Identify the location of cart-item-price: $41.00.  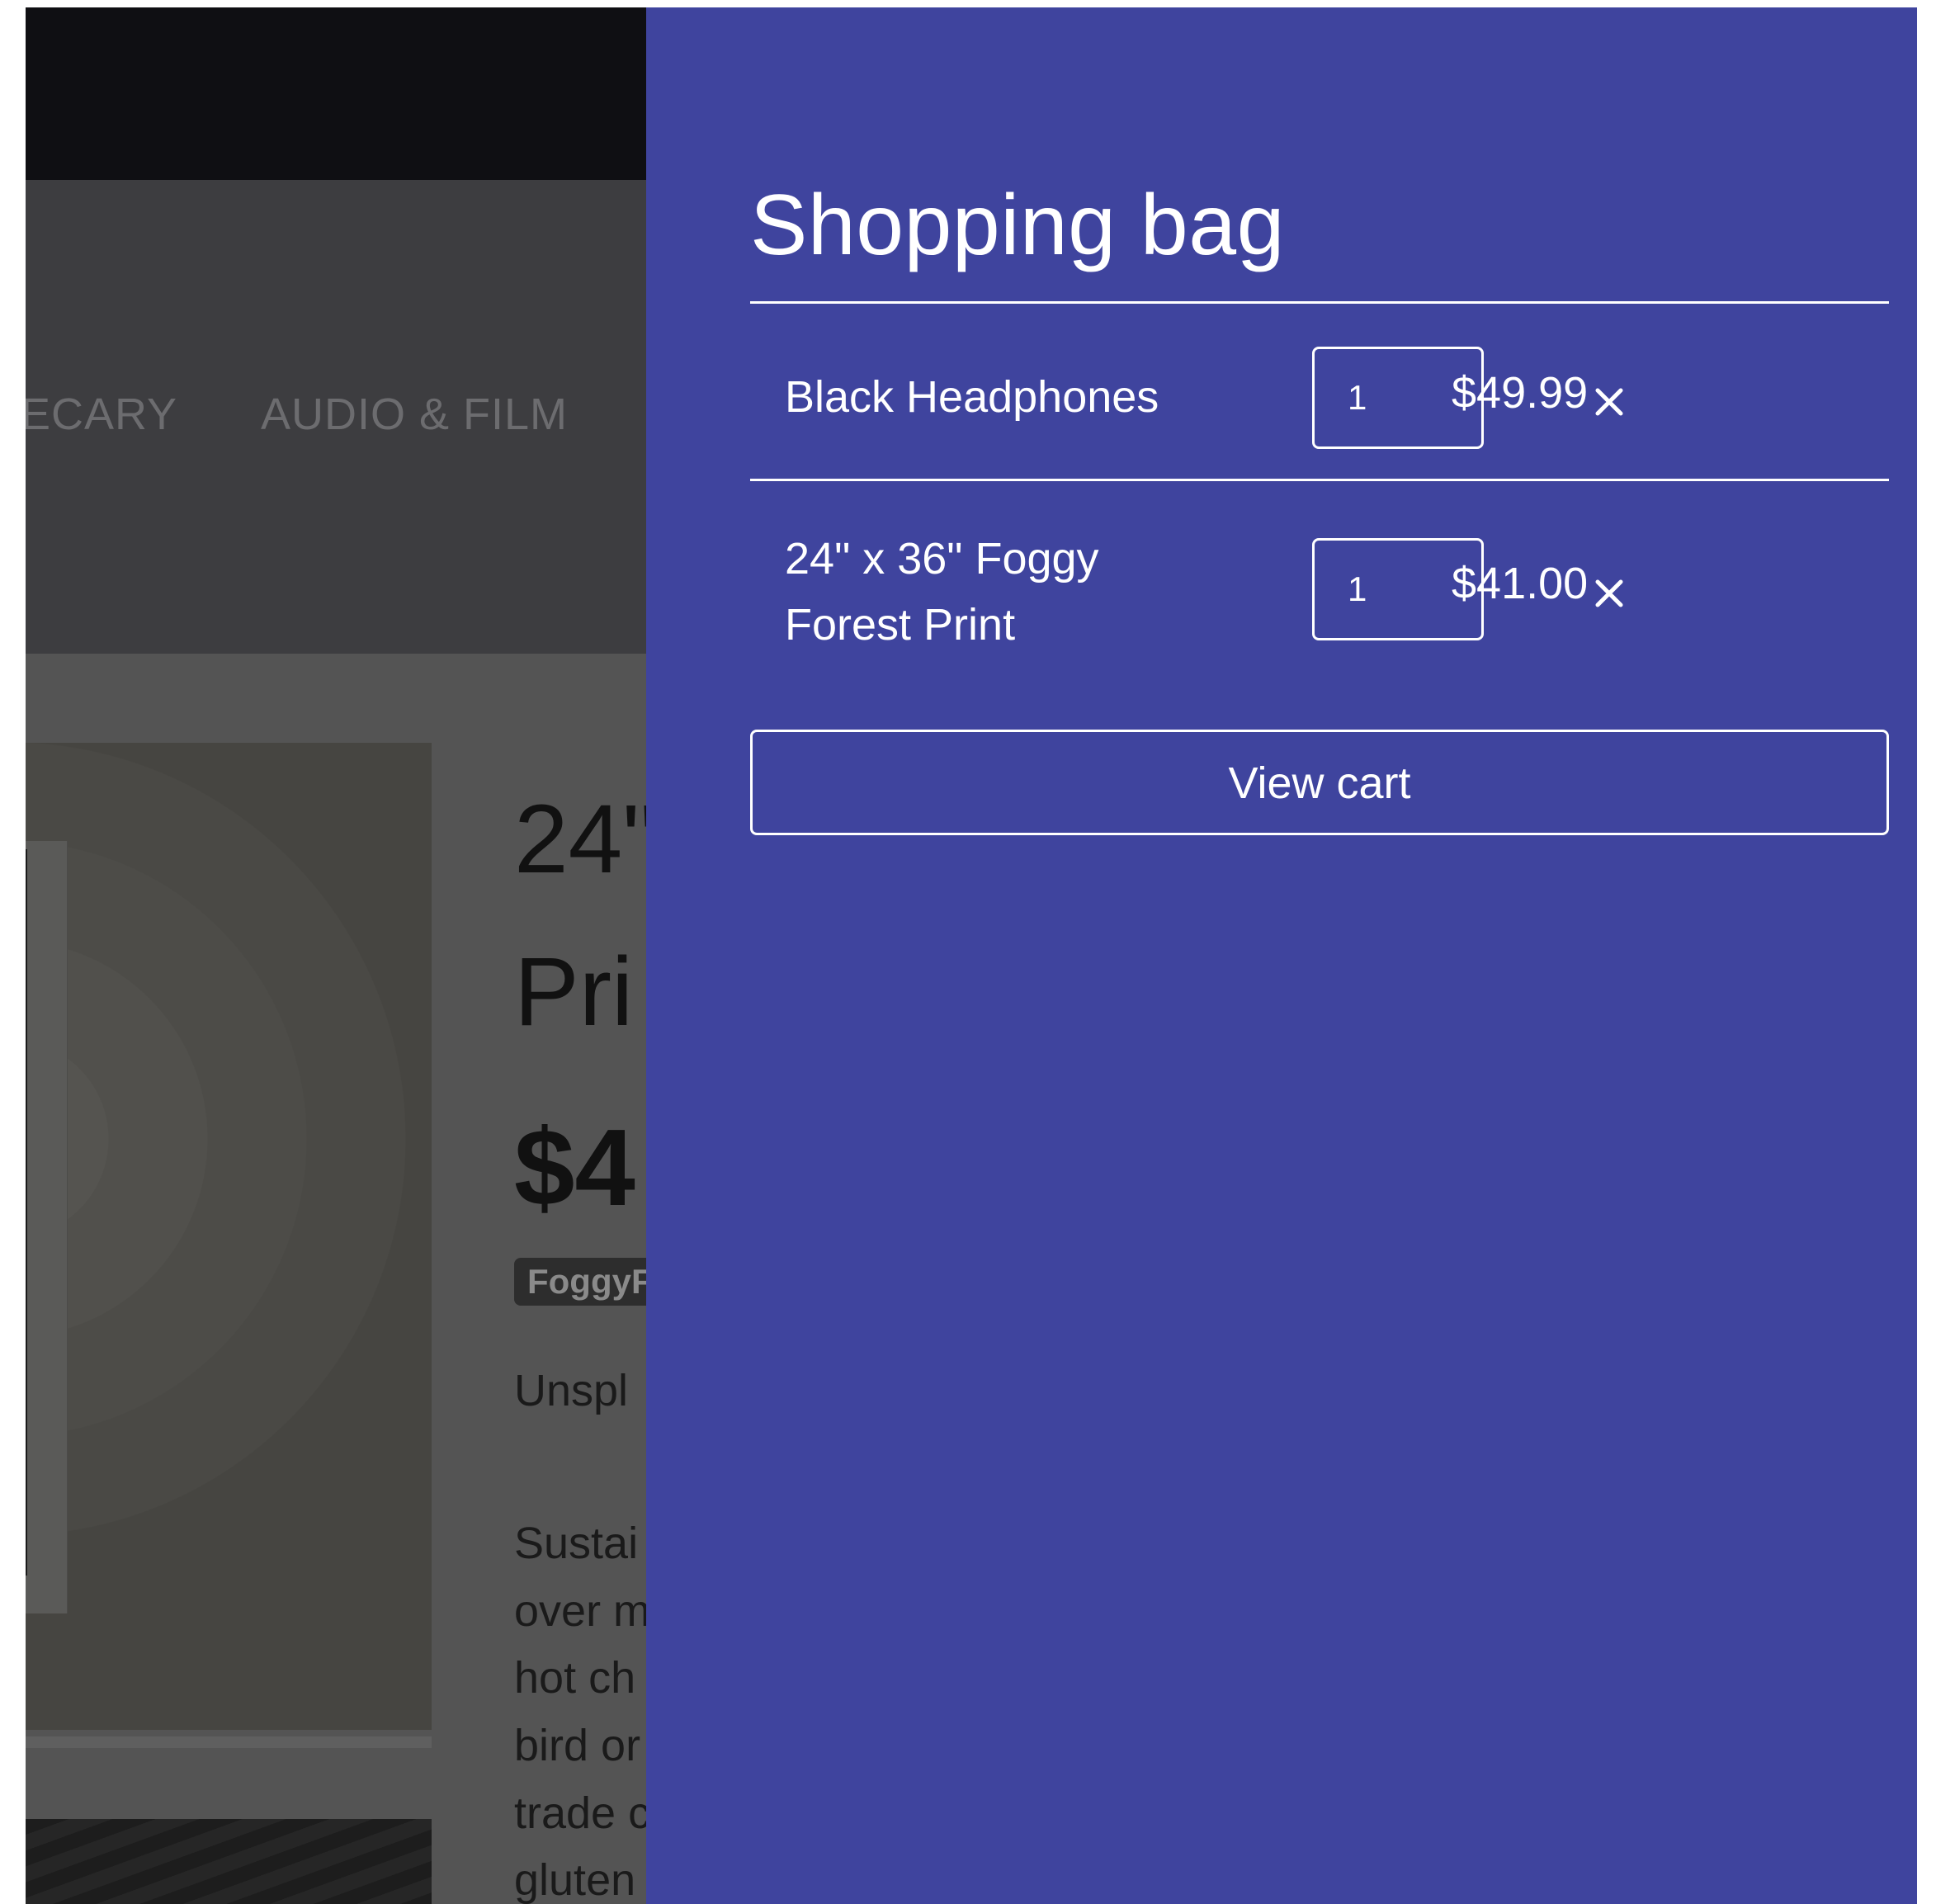
(1520, 583).